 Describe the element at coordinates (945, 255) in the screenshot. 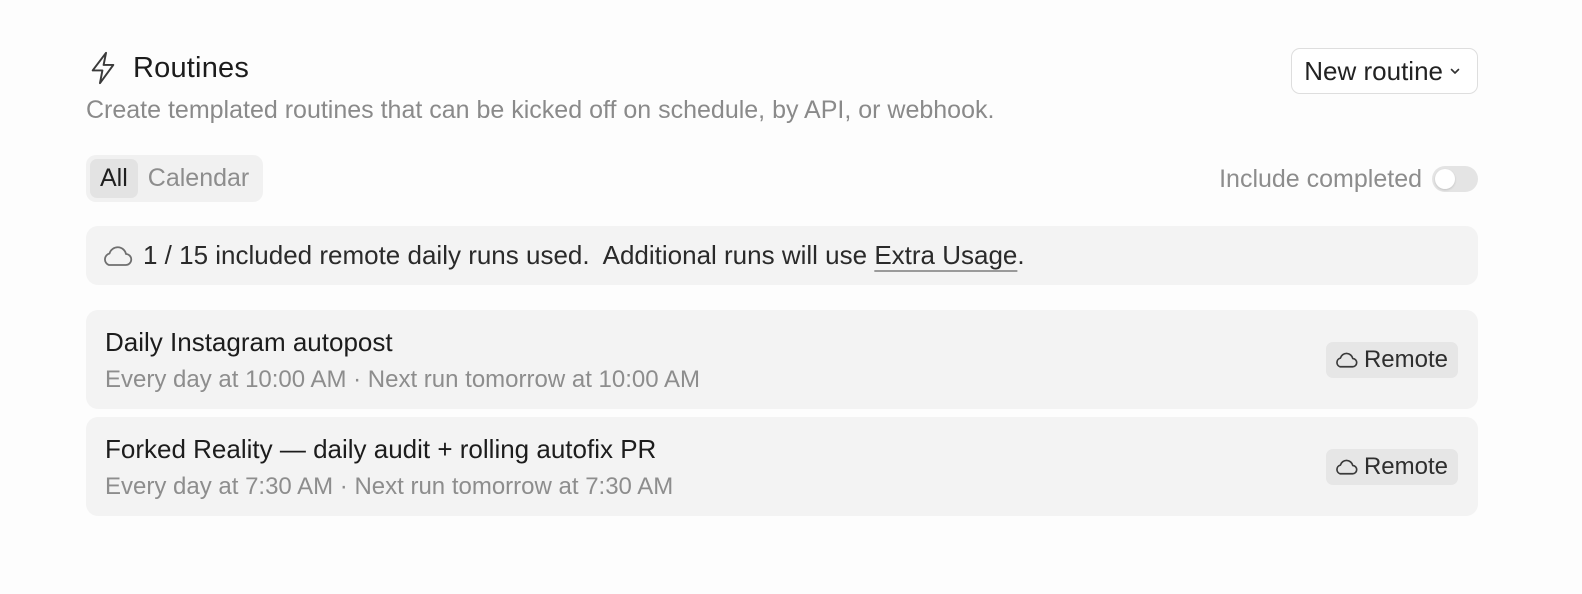

I see `extra-usage-link: Extra Usage` at that location.